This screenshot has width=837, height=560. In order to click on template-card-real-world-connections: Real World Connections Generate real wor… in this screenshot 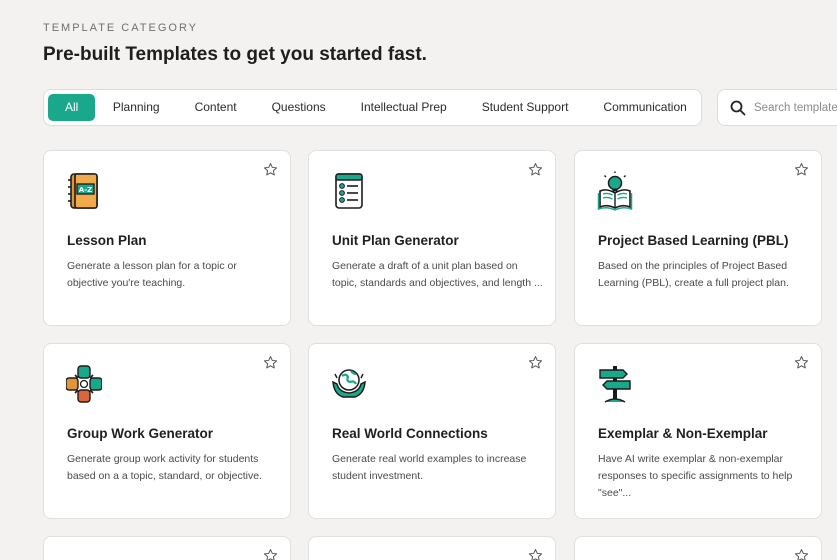, I will do `click(432, 431)`.